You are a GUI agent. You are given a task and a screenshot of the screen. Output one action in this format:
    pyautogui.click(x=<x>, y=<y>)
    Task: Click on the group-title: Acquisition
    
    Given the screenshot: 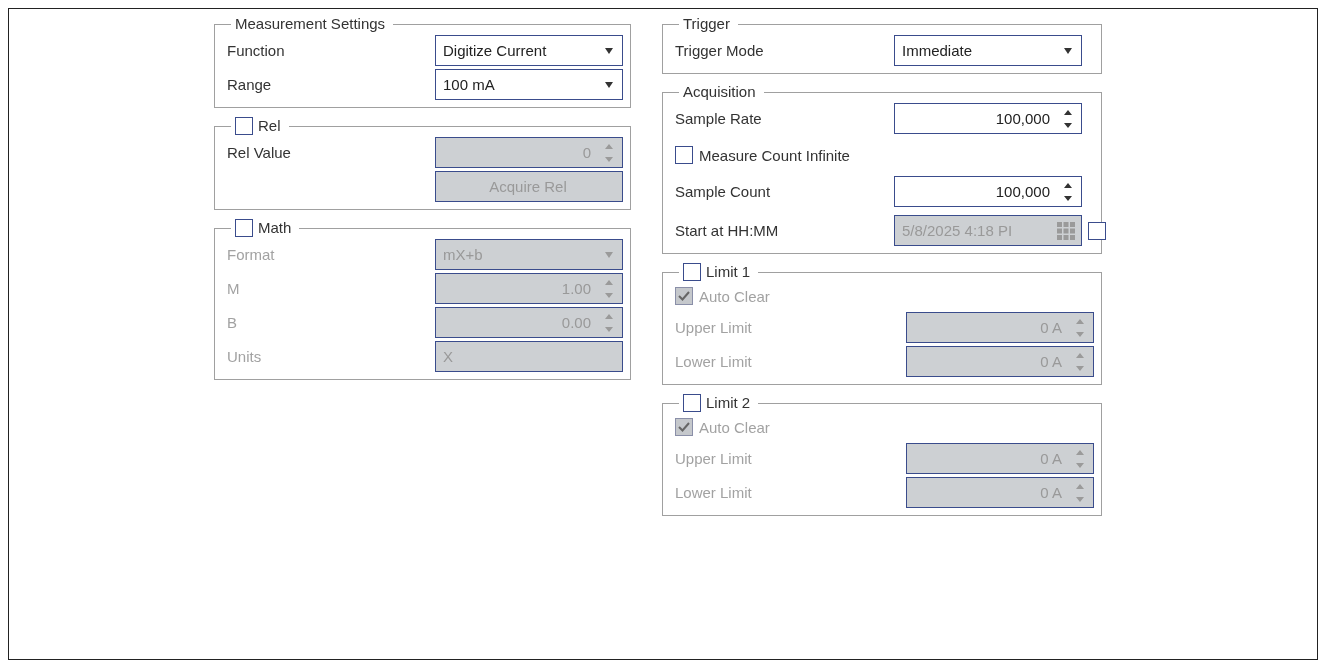 What is the action you would take?
    pyautogui.click(x=719, y=92)
    